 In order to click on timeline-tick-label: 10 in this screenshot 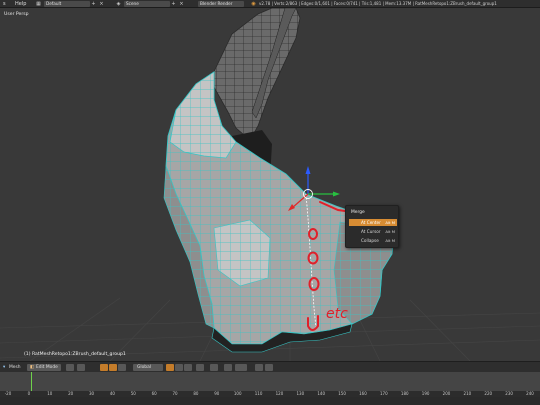, I will do `click(50, 393)`.